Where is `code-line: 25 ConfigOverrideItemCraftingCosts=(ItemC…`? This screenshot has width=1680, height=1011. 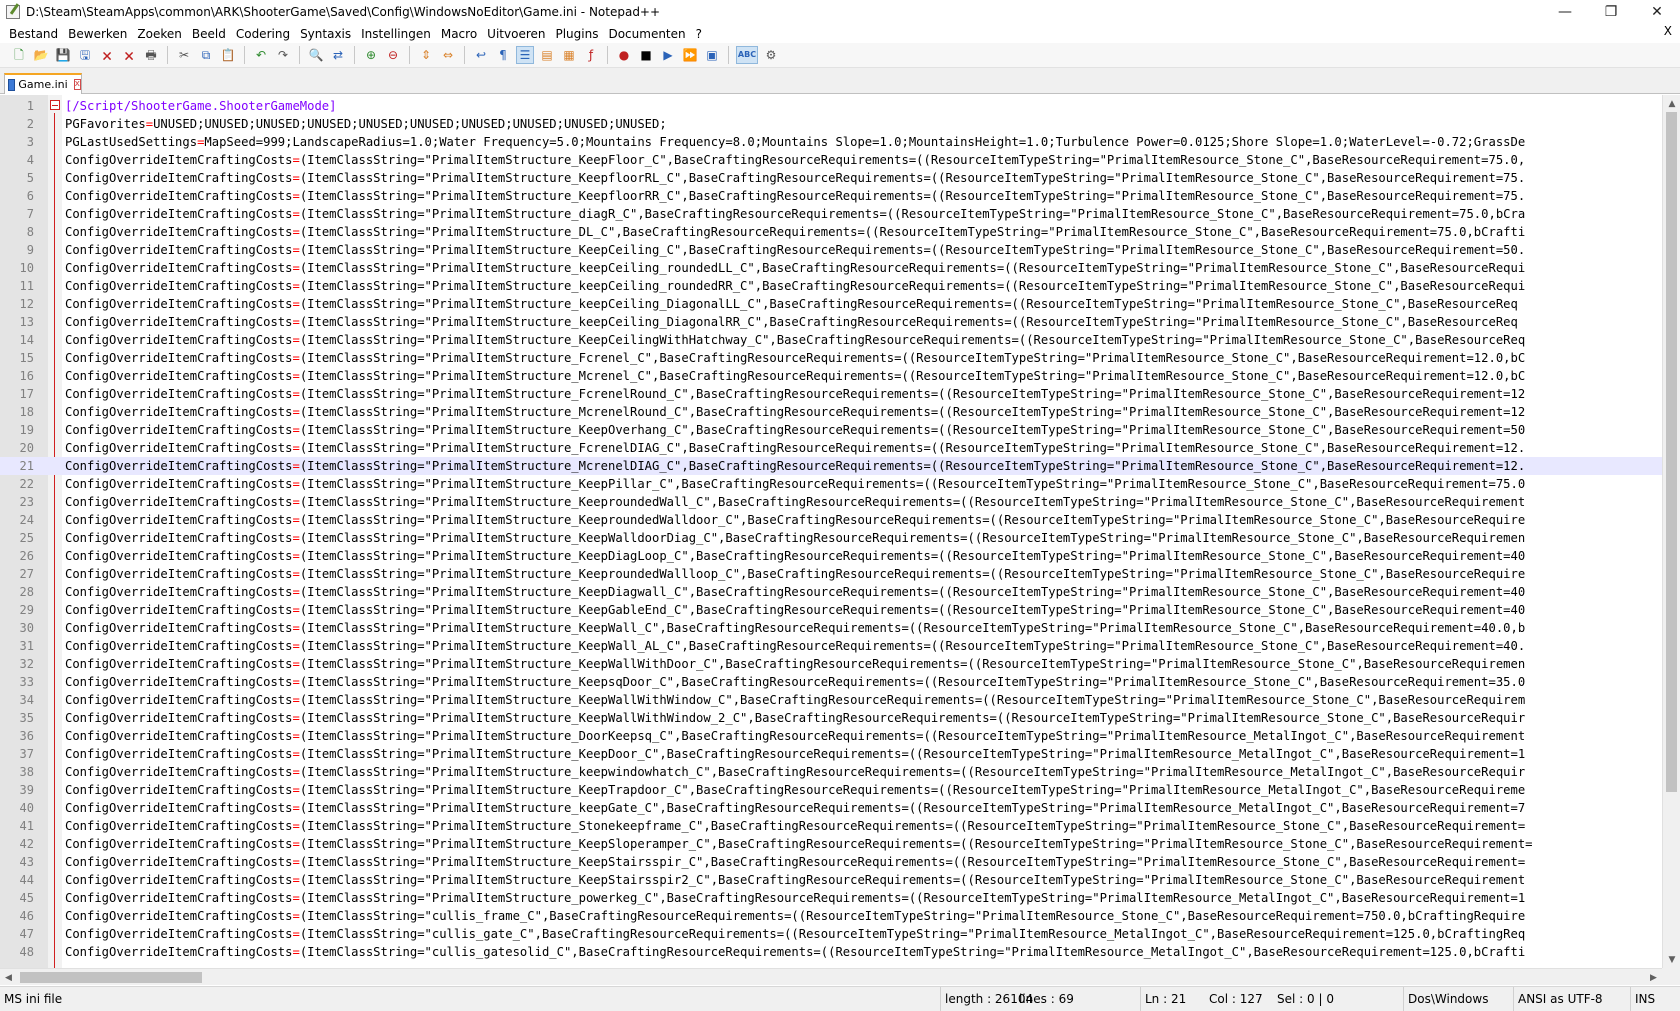
code-line: 25 ConfigOverrideItemCraftingCosts=(ItemC… is located at coordinates (831, 538).